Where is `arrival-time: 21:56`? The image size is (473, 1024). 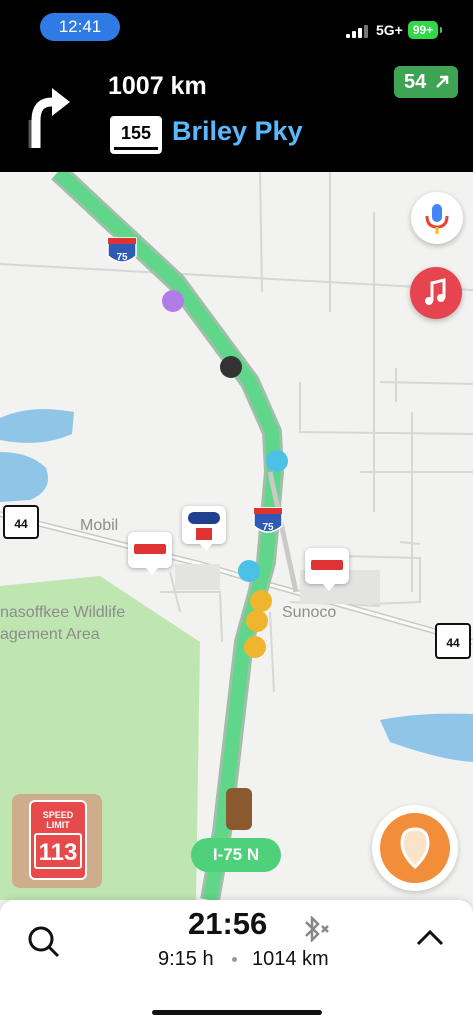
arrival-time: 21:56 is located at coordinates (228, 923).